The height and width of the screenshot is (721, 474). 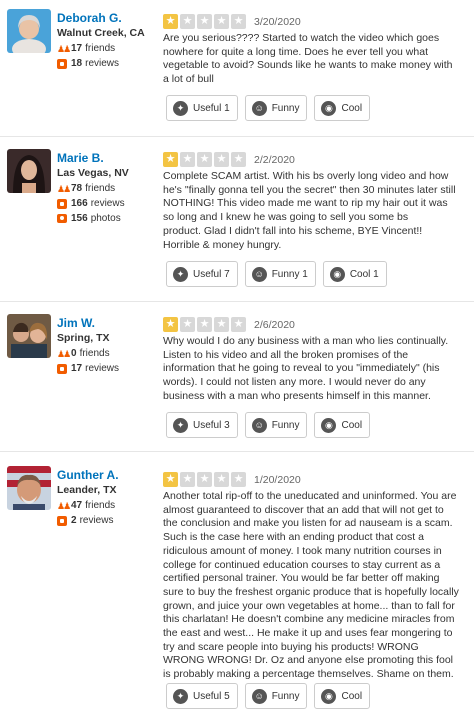 What do you see at coordinates (86, 505) in the screenshot?
I see `friends-count: ♟♟ 47 friends` at bounding box center [86, 505].